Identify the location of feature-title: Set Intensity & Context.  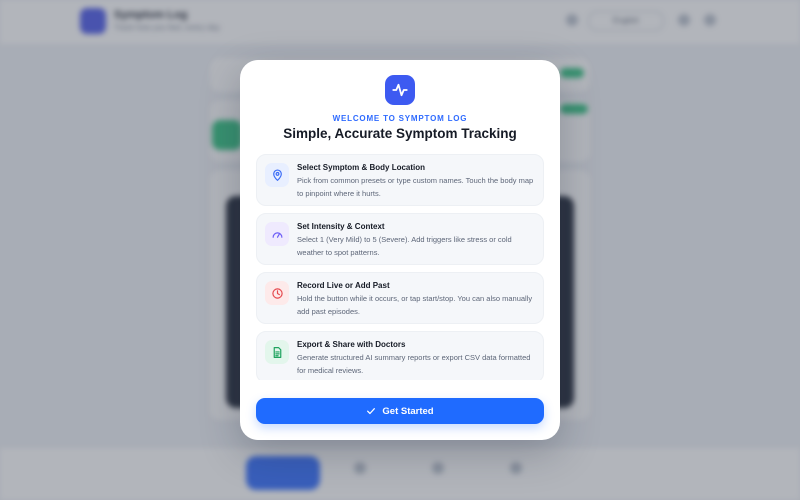
(341, 226).